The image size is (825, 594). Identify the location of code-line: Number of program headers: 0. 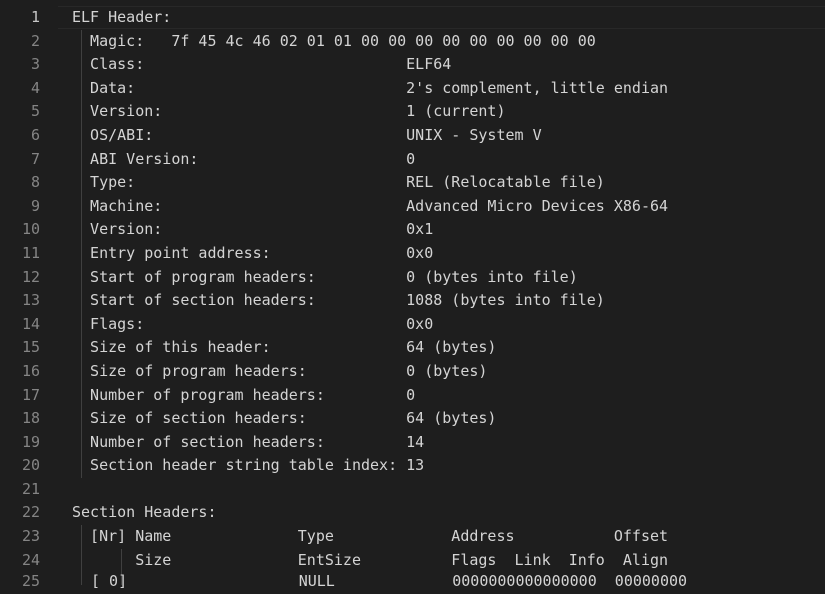
(448, 396).